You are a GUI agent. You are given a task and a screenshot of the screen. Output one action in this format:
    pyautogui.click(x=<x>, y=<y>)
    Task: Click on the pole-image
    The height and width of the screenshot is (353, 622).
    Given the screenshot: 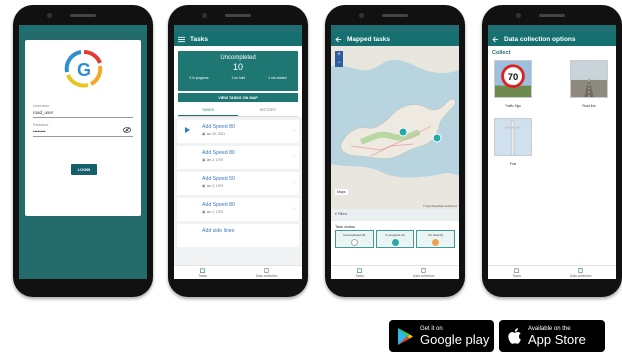 What is the action you would take?
    pyautogui.click(x=513, y=137)
    